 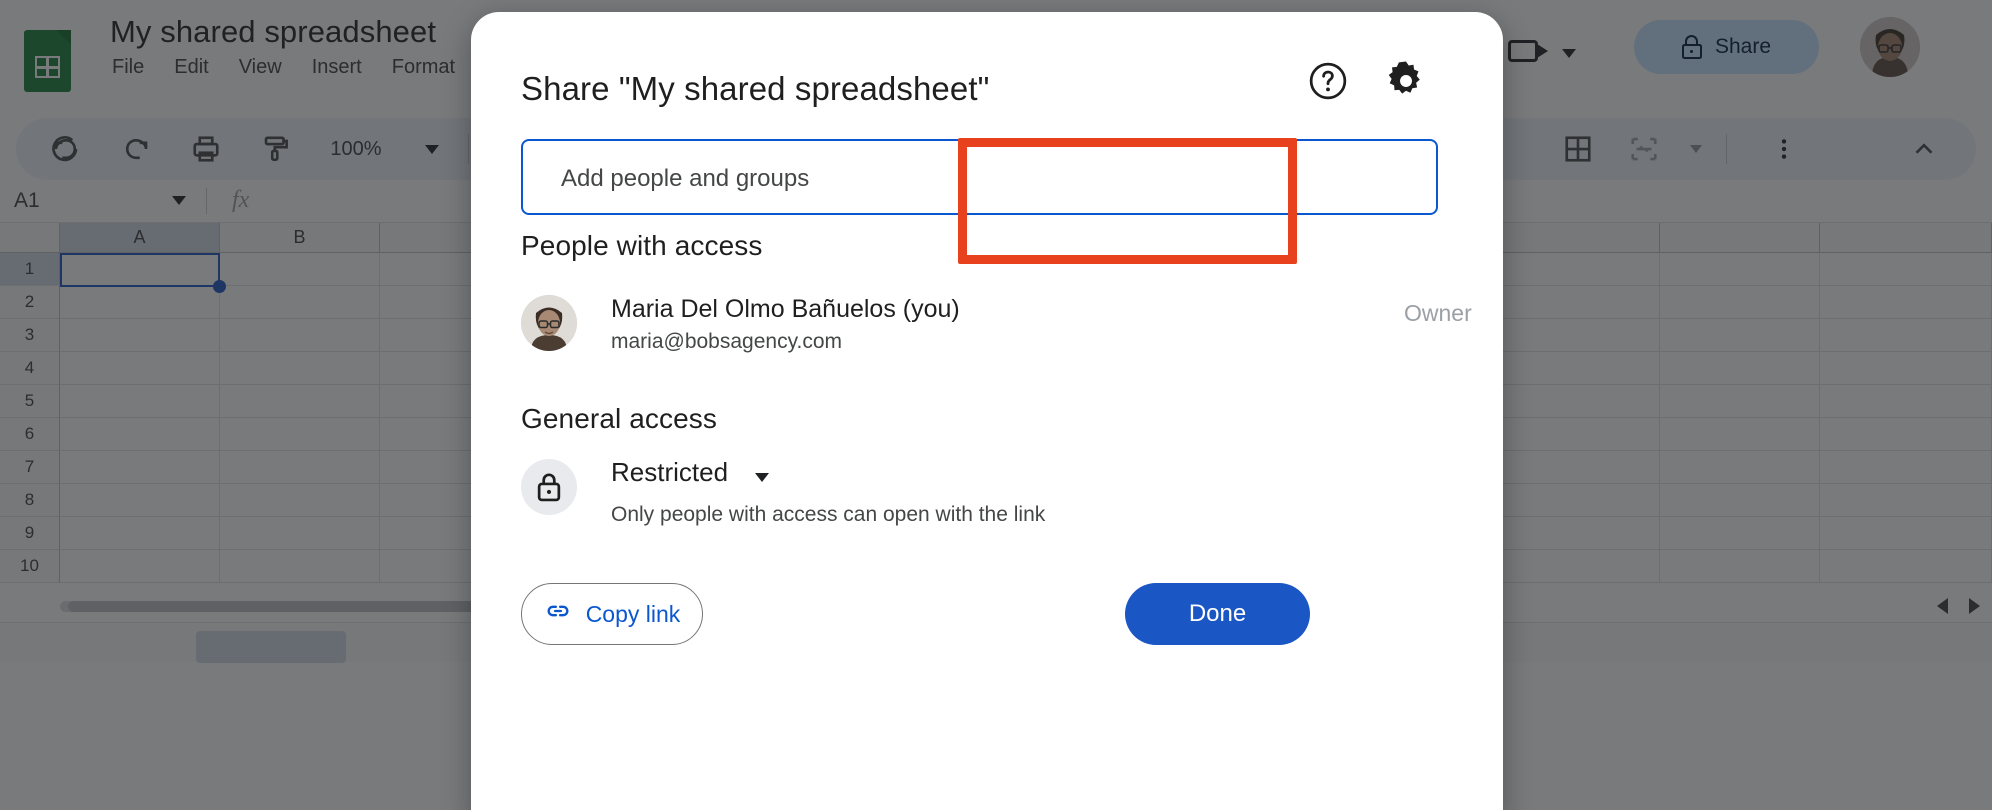 I want to click on general-access-heading: General access, so click(x=619, y=418).